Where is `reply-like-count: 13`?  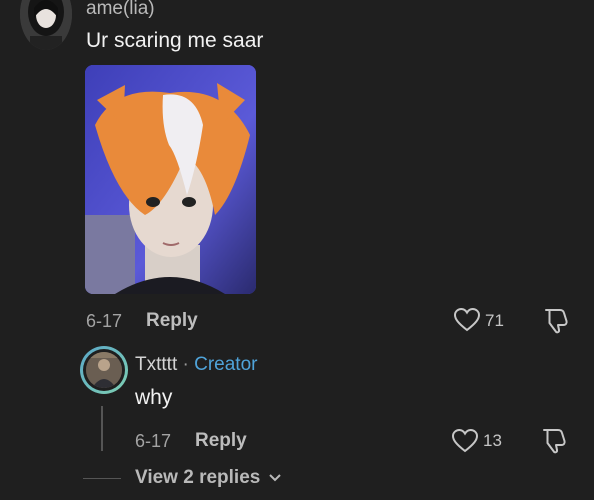
reply-like-count: 13 is located at coordinates (492, 440).